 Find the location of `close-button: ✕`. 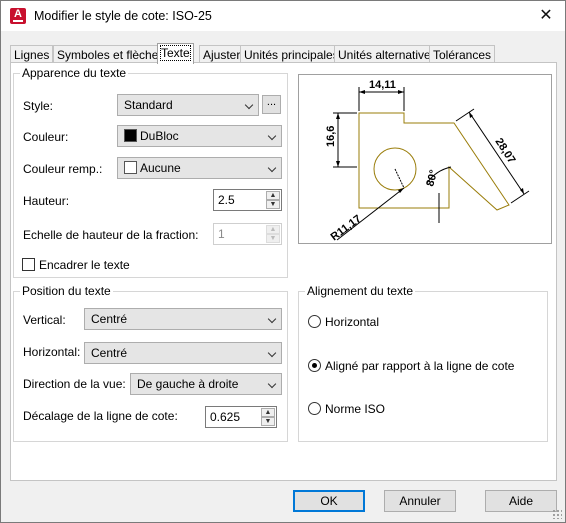

close-button: ✕ is located at coordinates (546, 16).